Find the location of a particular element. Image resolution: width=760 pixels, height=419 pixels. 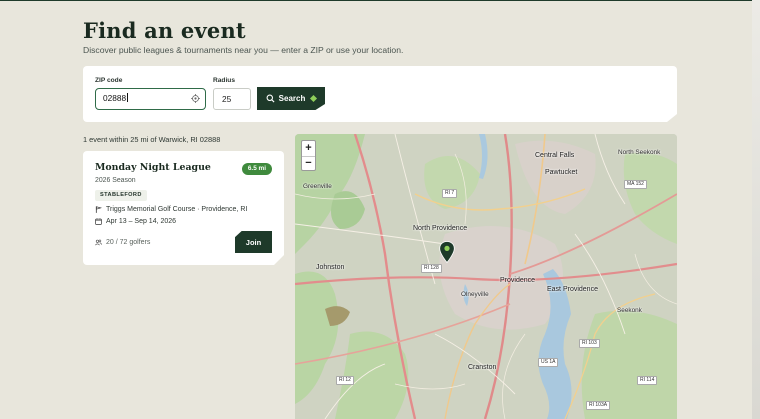

road-shield-us1a: US 1A is located at coordinates (548, 362).